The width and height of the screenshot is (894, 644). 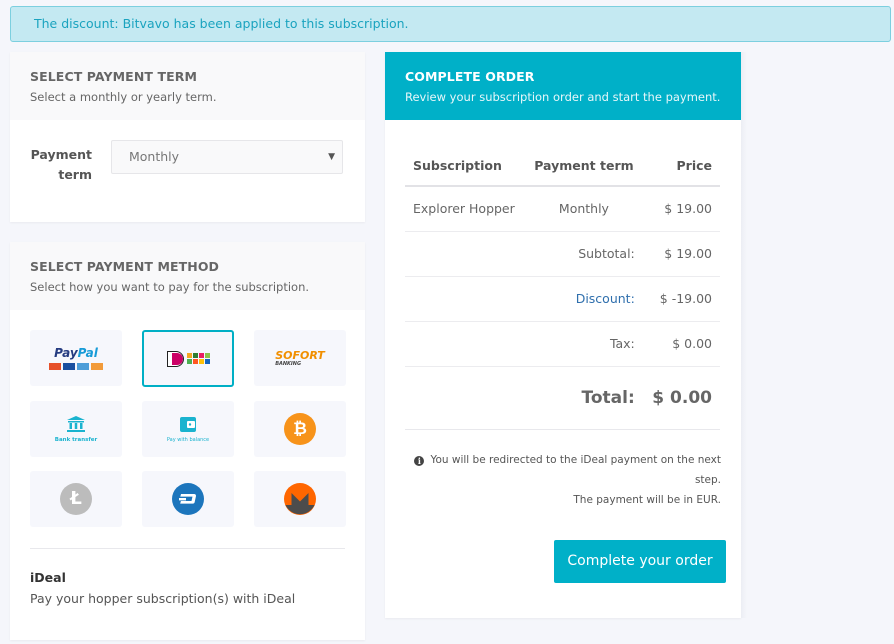 What do you see at coordinates (524, 299) in the screenshot?
I see `discount-label: Discount:` at bounding box center [524, 299].